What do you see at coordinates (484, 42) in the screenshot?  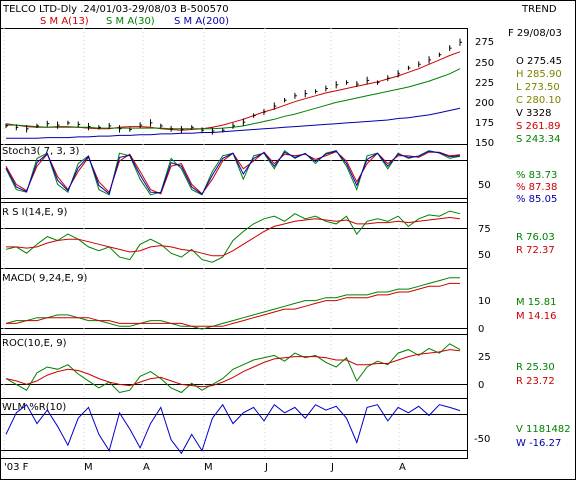 I see `price-ytick: 275` at bounding box center [484, 42].